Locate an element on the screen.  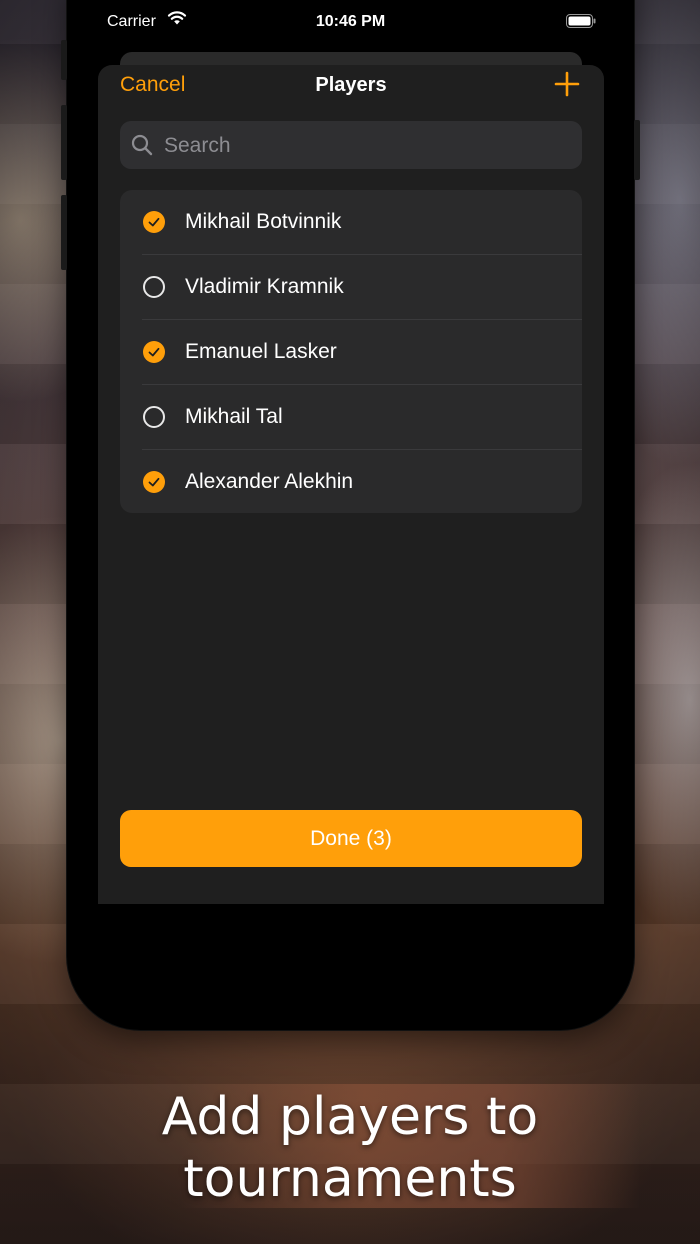
search-input is located at coordinates (364, 146).